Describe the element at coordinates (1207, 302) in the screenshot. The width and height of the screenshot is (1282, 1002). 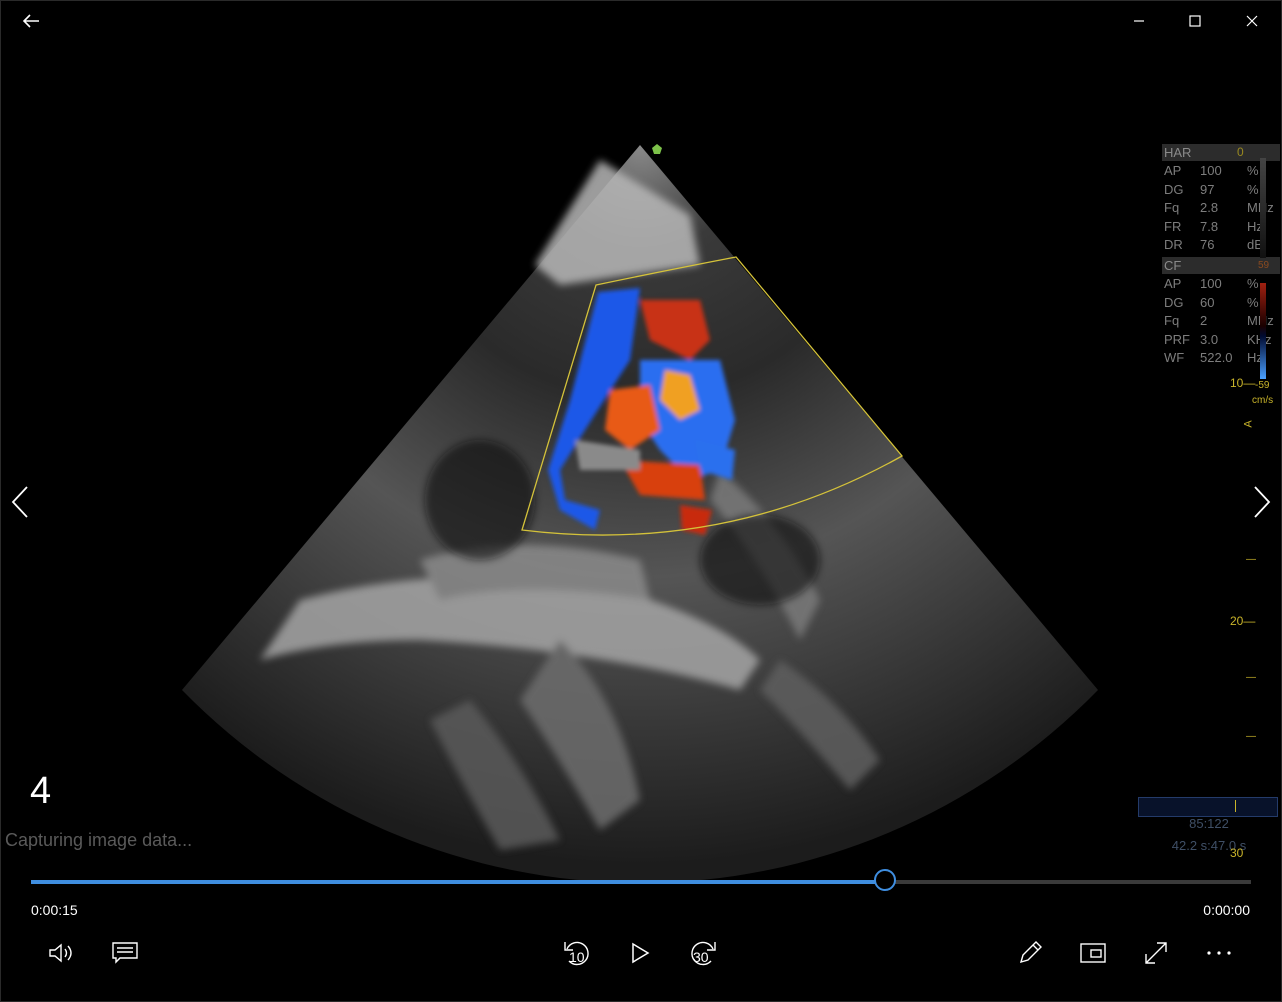
I see `cf-value: 60` at that location.